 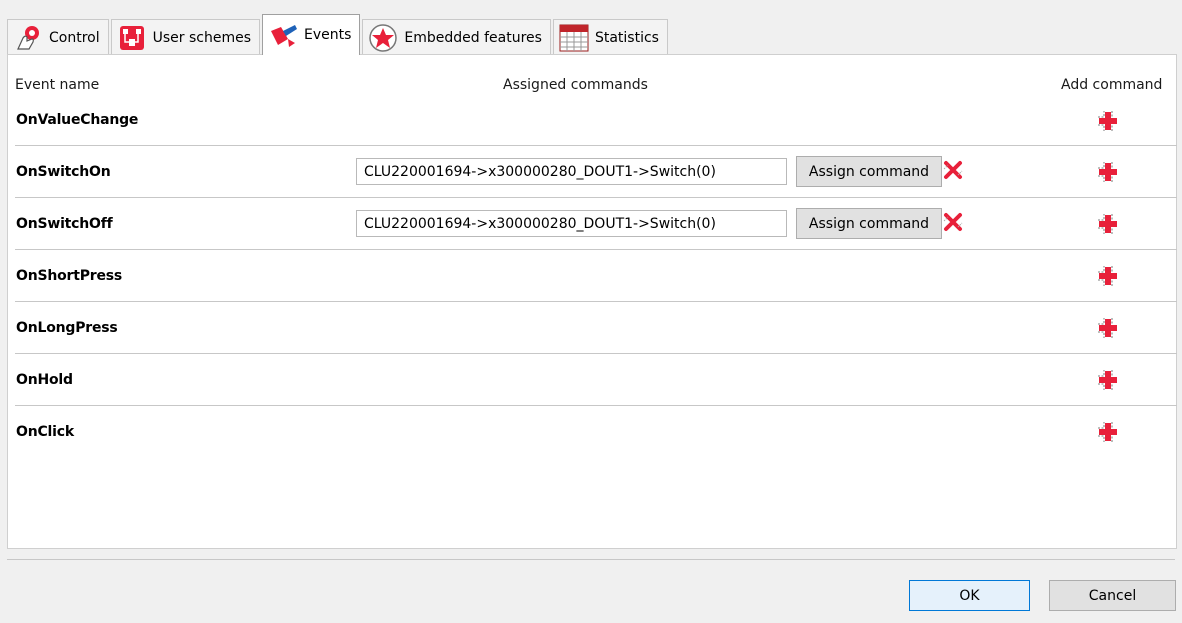 I want to click on header-event-name: Event name, so click(x=57, y=85).